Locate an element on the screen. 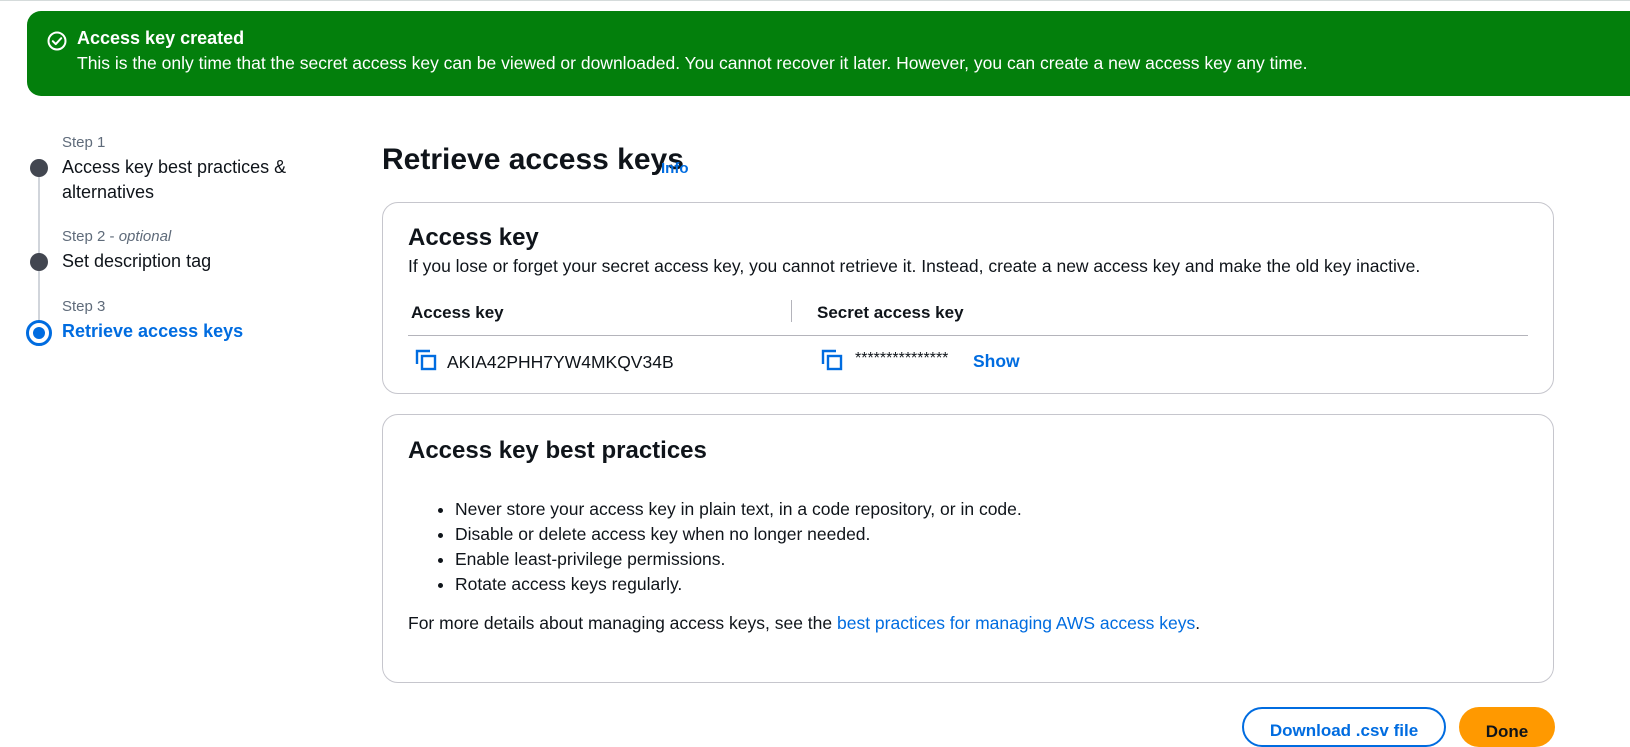 The height and width of the screenshot is (747, 1630). best-practices-title: Access key best practices is located at coordinates (557, 450).